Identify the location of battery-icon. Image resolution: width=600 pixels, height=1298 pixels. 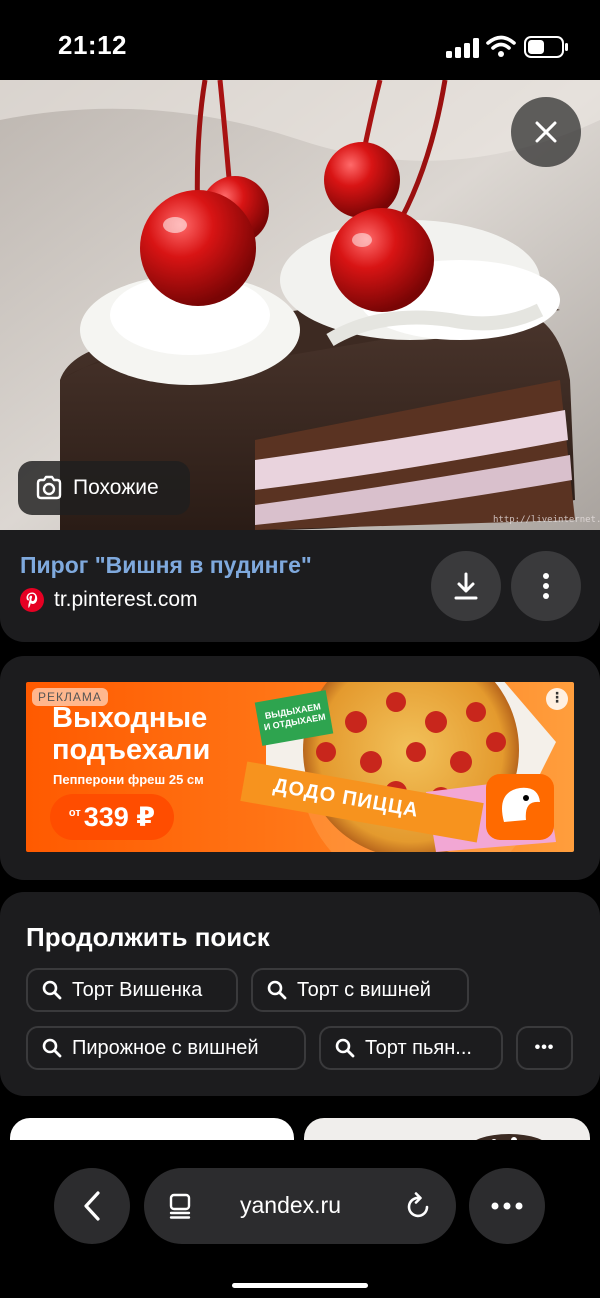
(546, 47).